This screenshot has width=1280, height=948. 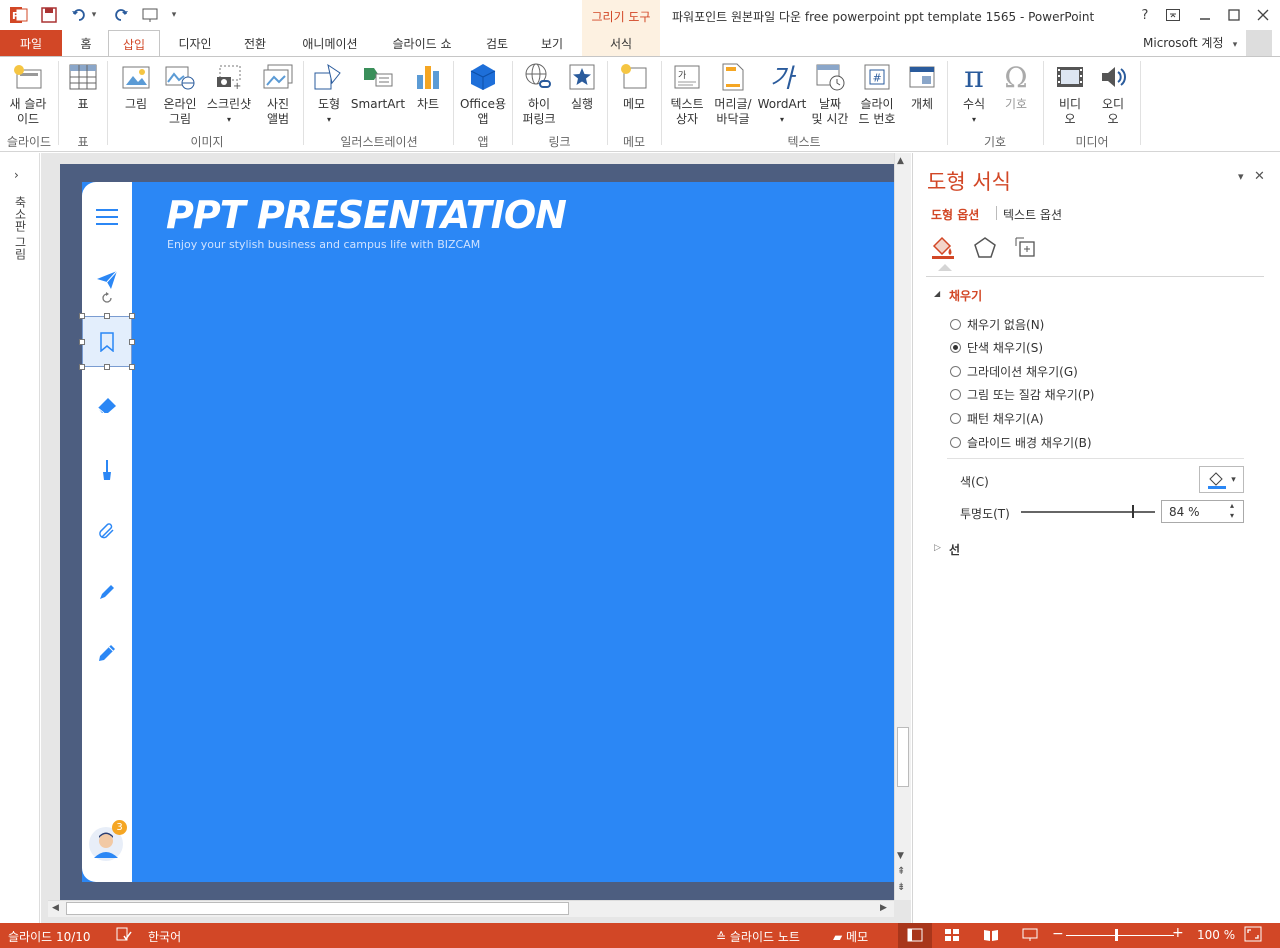 What do you see at coordinates (1253, 935) in the screenshot?
I see `fit-slide-icon` at bounding box center [1253, 935].